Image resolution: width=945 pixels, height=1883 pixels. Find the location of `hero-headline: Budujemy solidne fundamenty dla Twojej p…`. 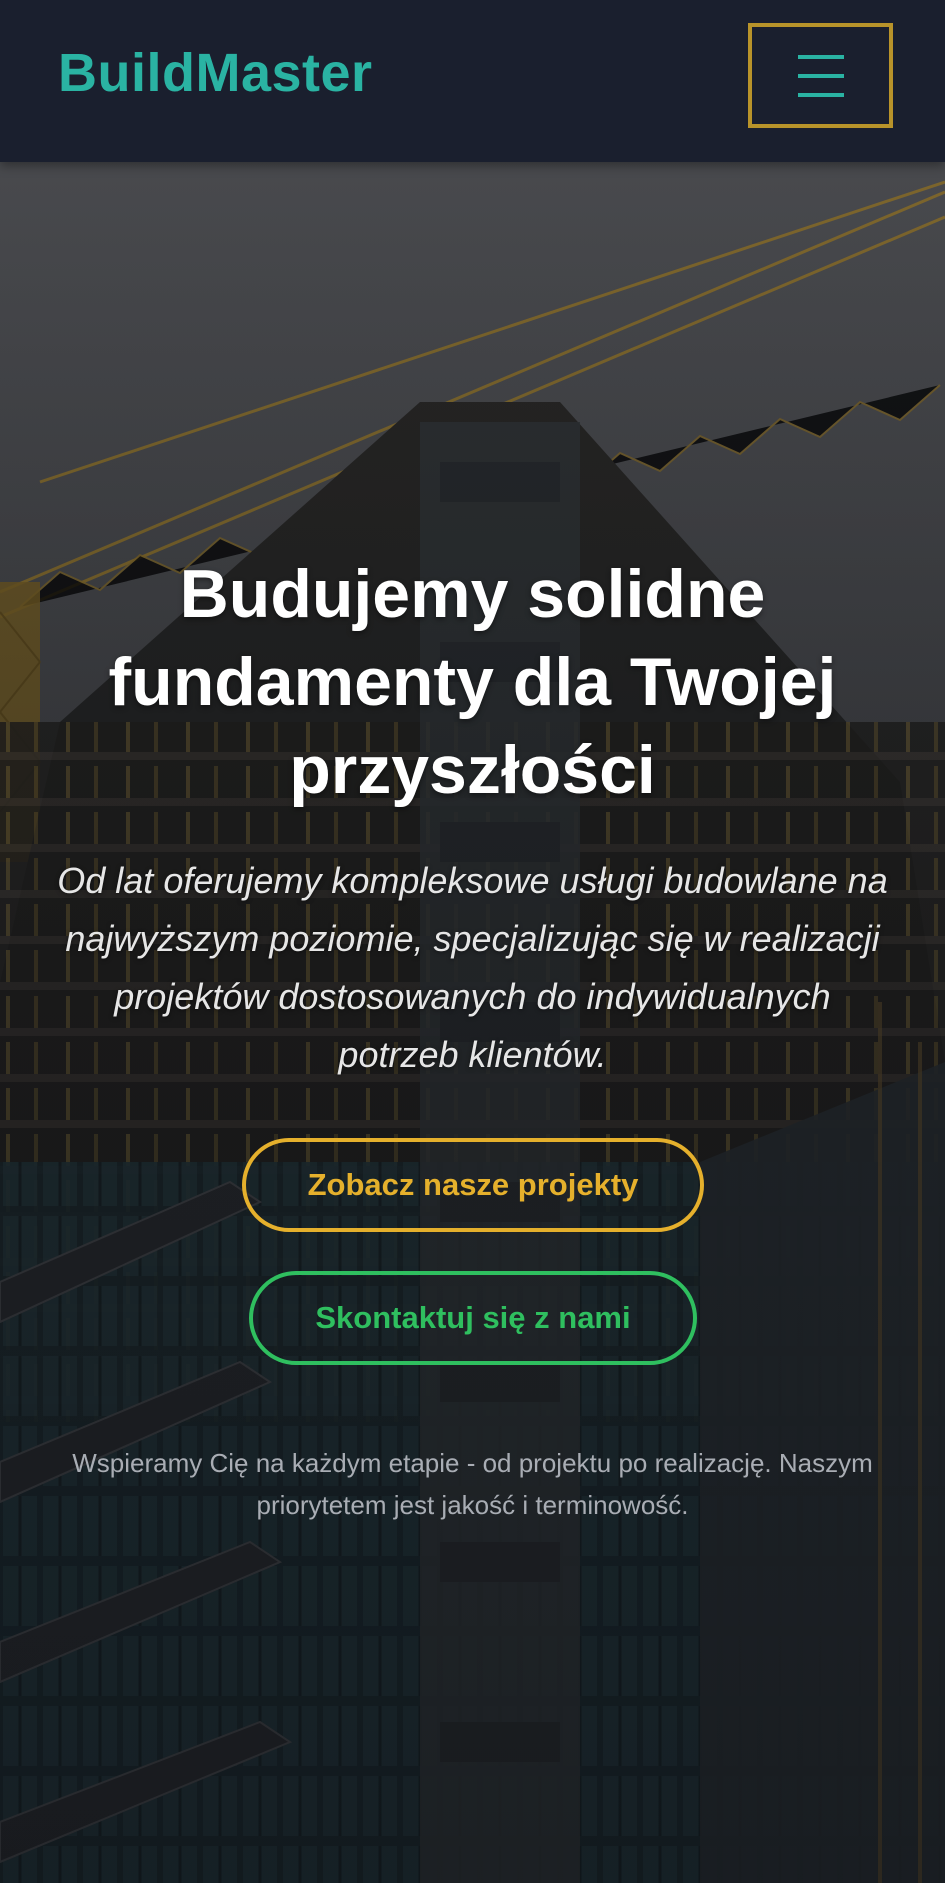

hero-headline: Budujemy solidne fundamenty dla Twojej p… is located at coordinates (472, 682).